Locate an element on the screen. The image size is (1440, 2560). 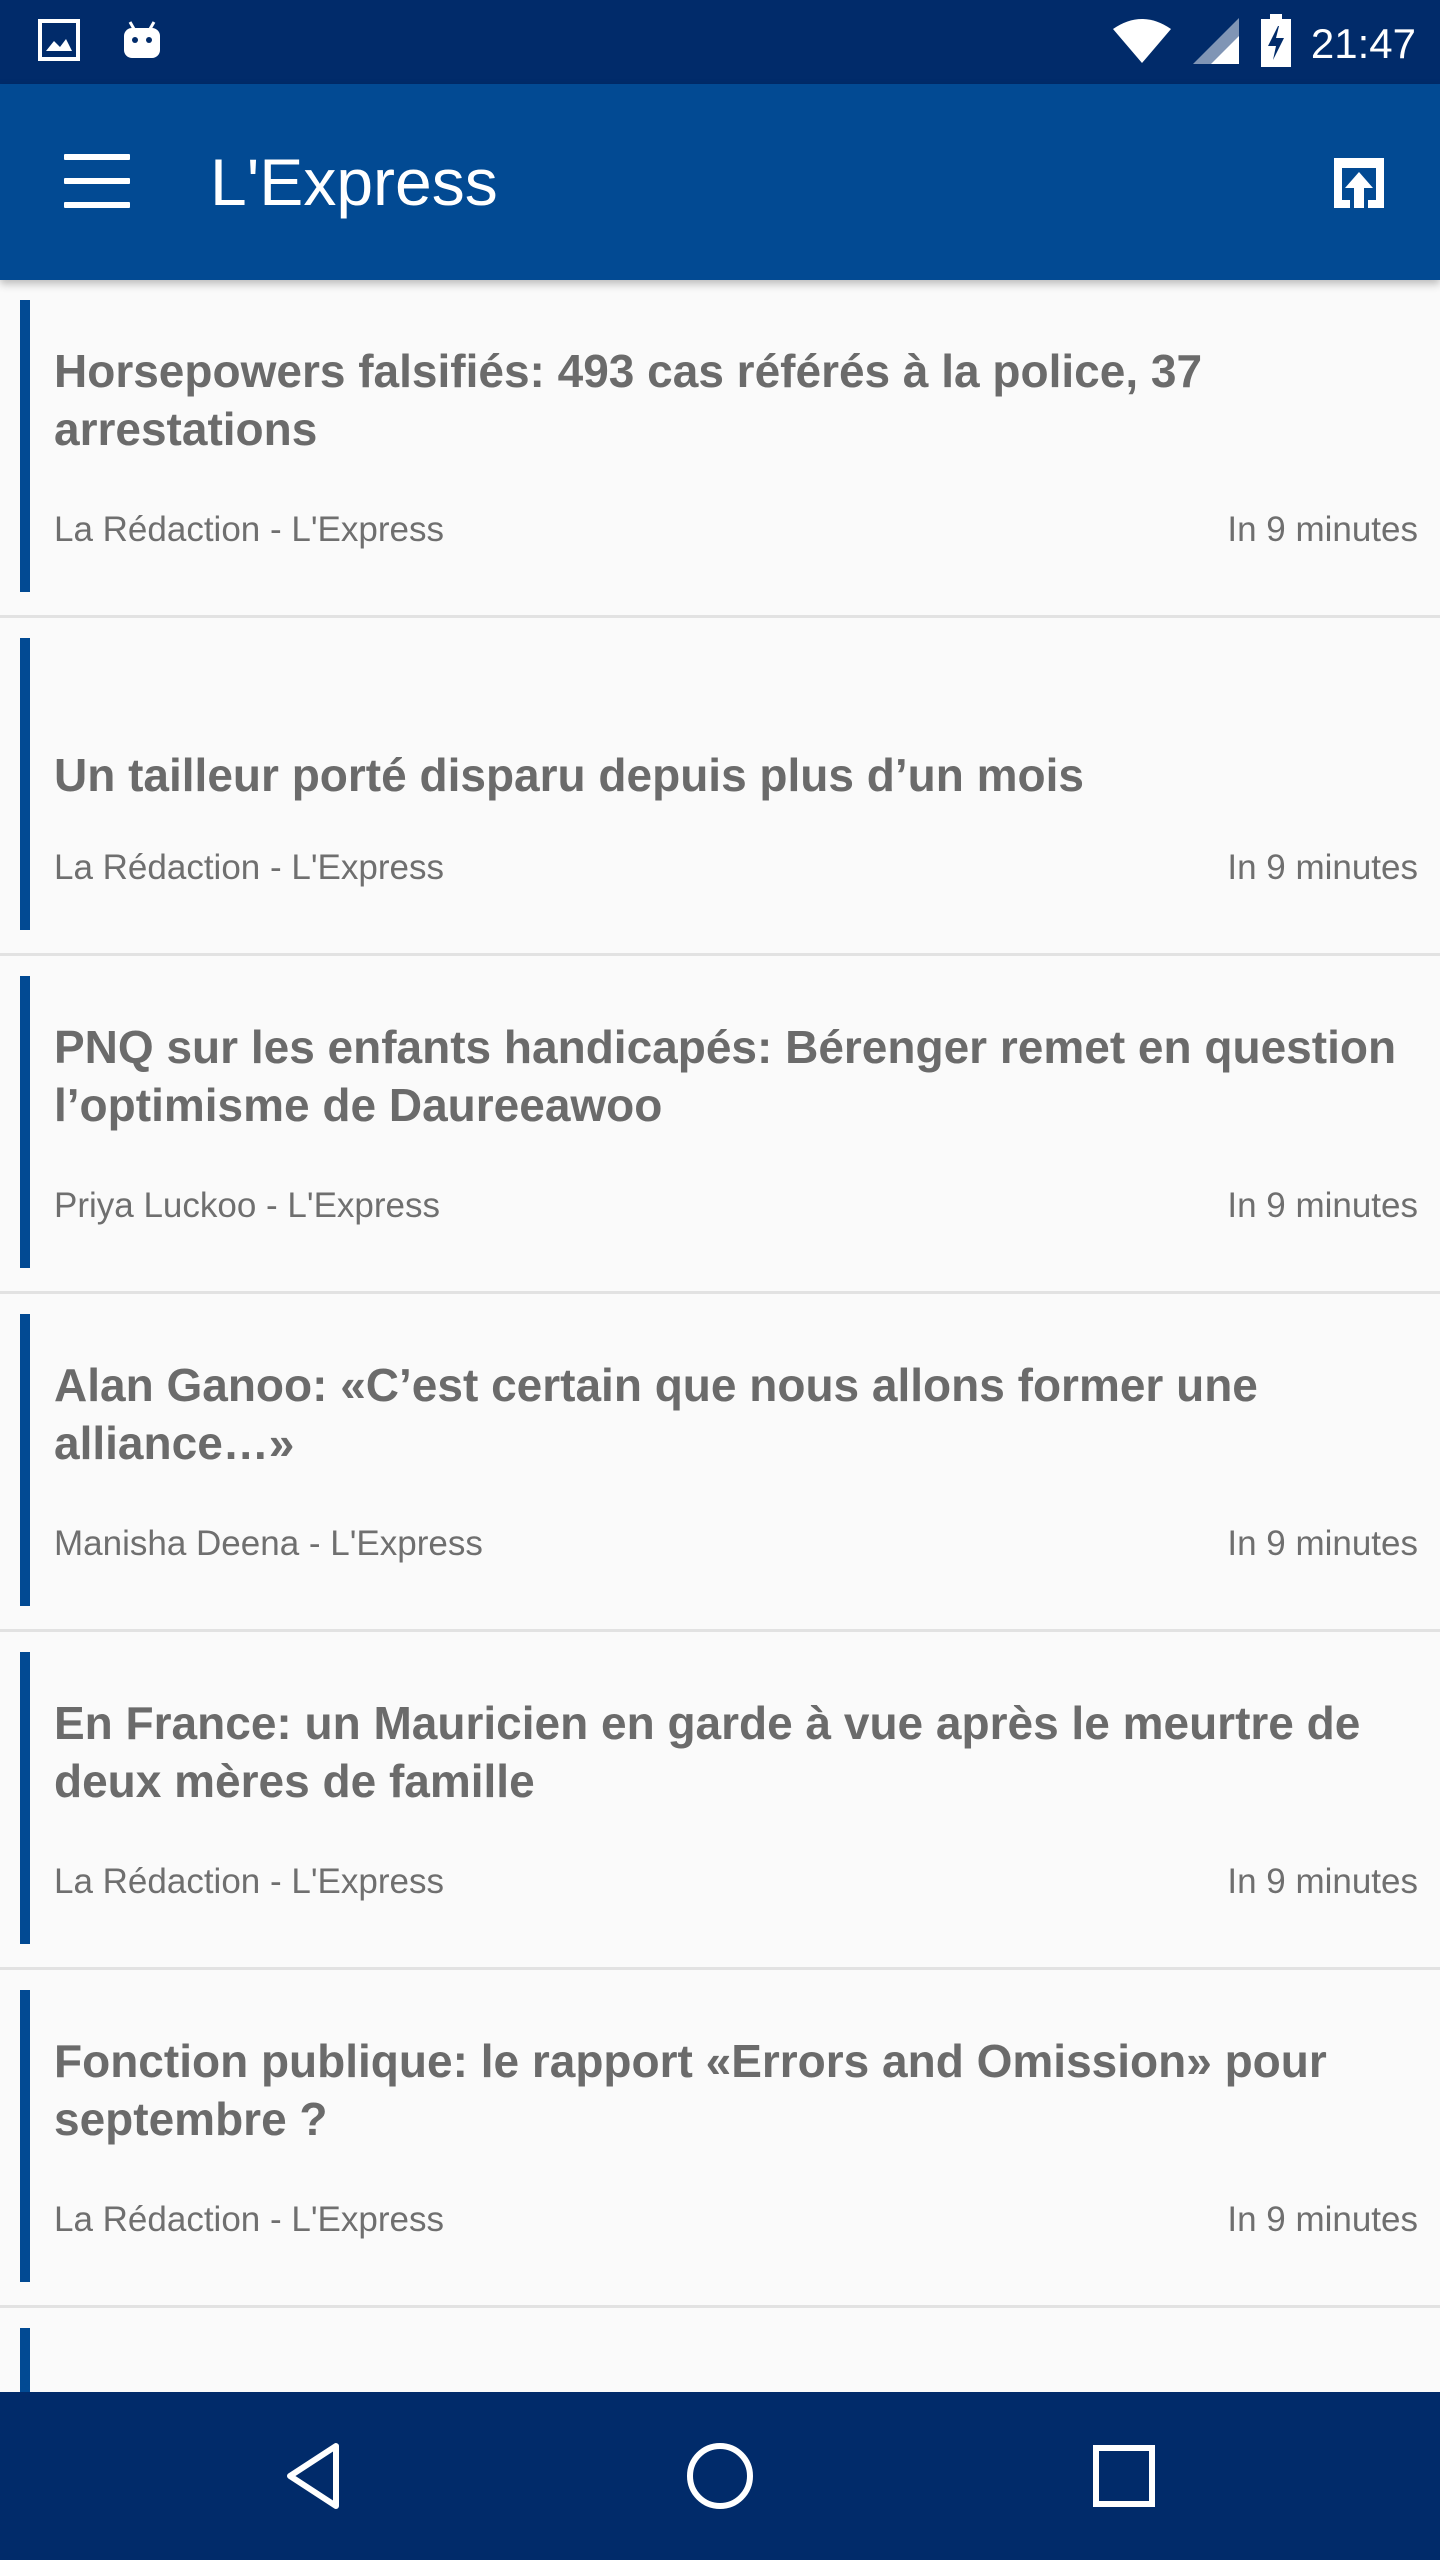
home-icon is located at coordinates (720, 2476).